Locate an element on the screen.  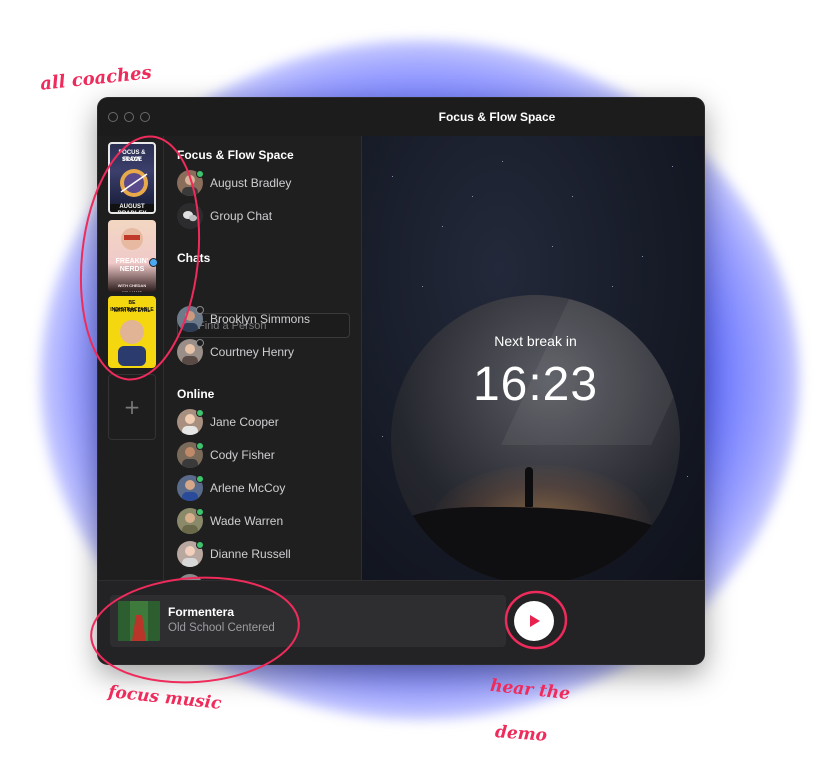
play-icon is located at coordinates (535, 621).